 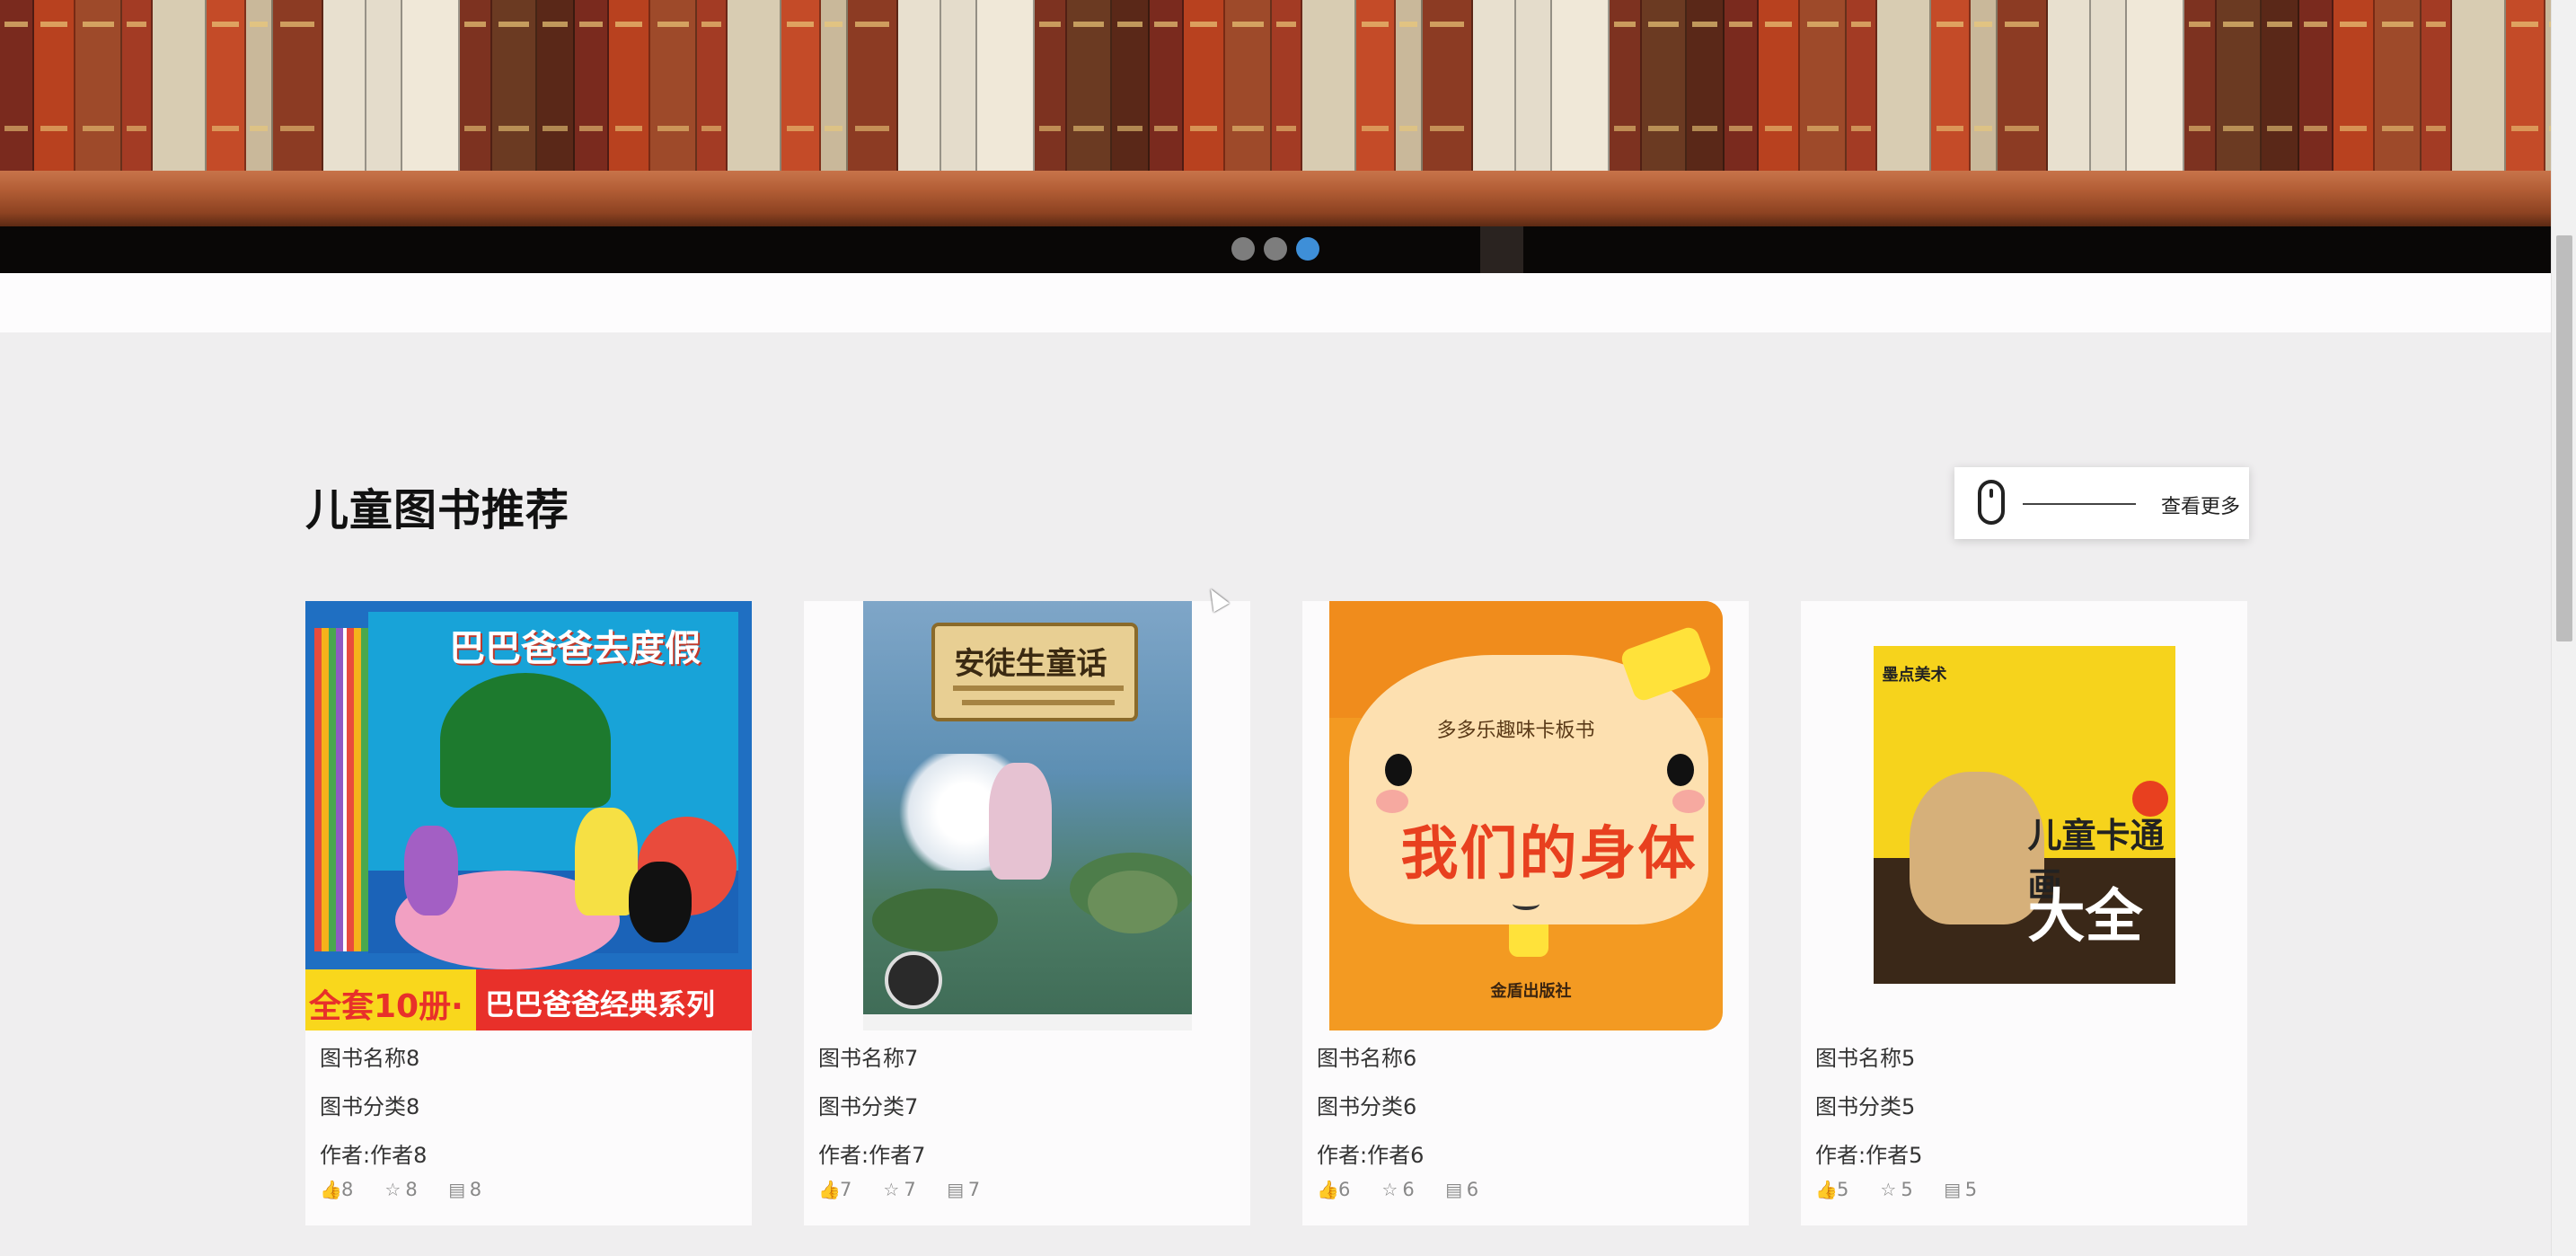 I want to click on carousel-image-shelf, so click(x=1275, y=198).